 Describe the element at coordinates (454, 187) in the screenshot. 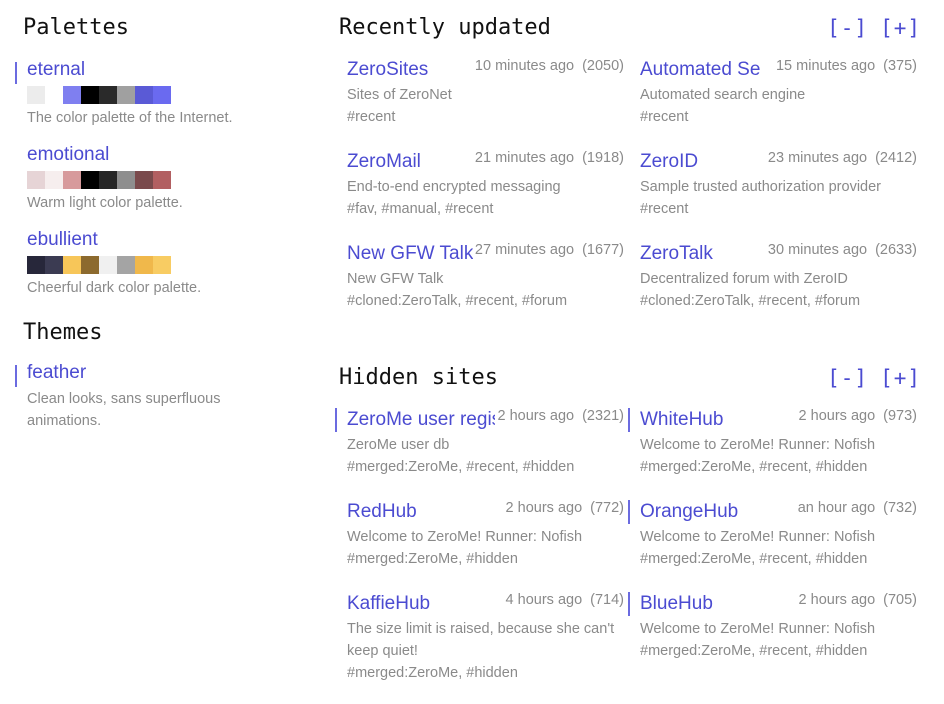

I see `site-description: End-to-end encrypted messaging` at that location.